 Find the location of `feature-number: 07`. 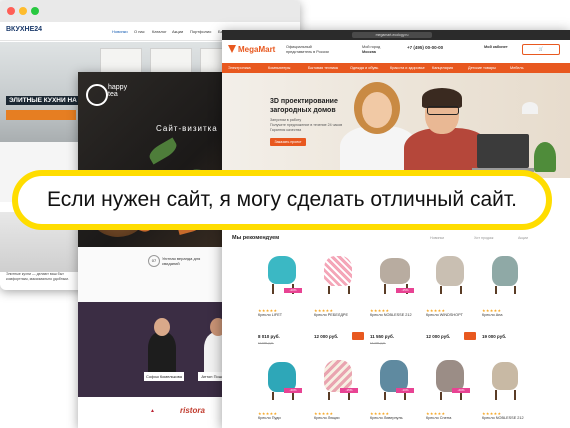

feature-number: 07 is located at coordinates (154, 261).